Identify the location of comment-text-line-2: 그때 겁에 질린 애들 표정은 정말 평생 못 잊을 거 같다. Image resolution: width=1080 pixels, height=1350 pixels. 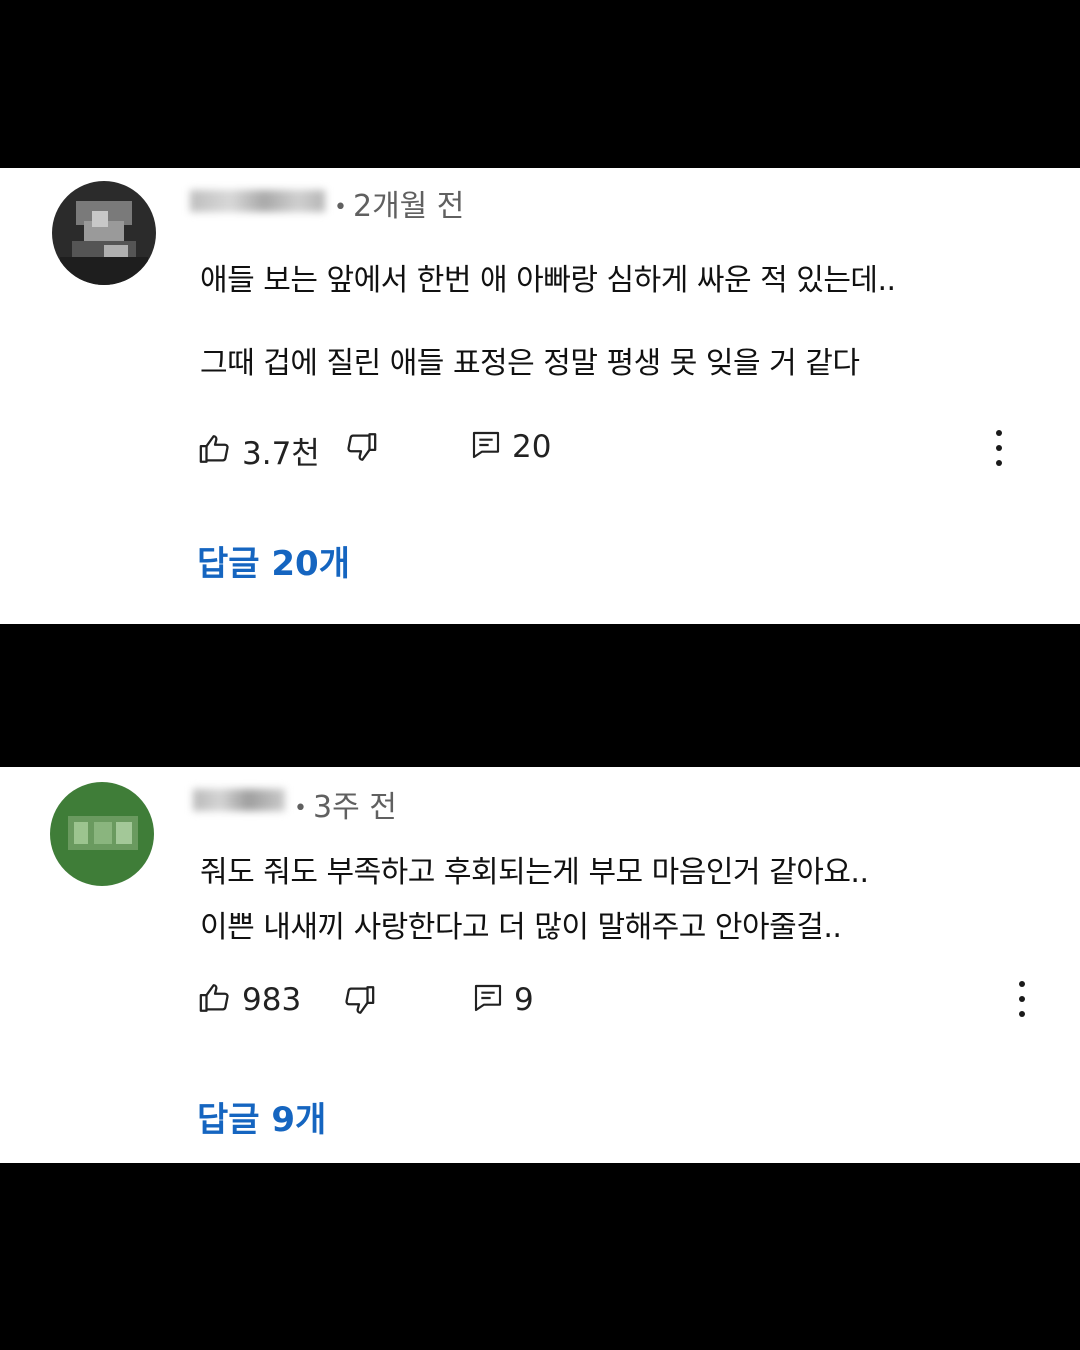
(530, 363).